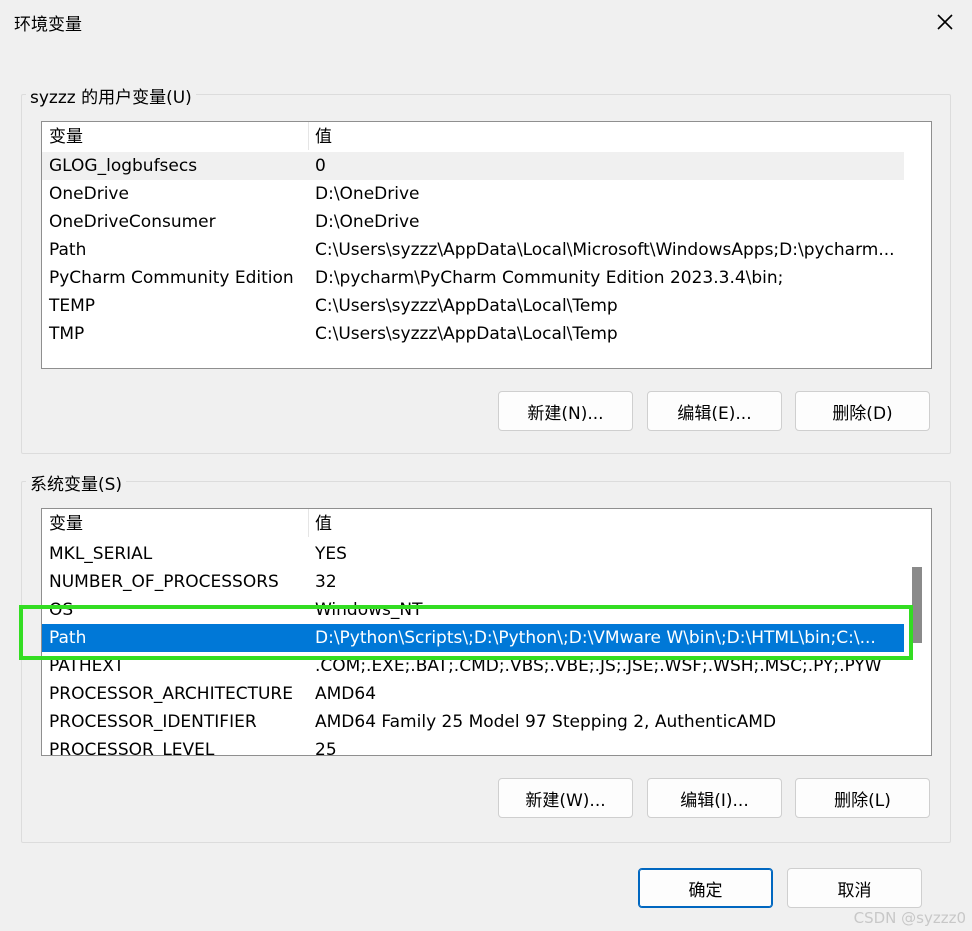  I want to click on cancel-button: 取消, so click(854, 888).